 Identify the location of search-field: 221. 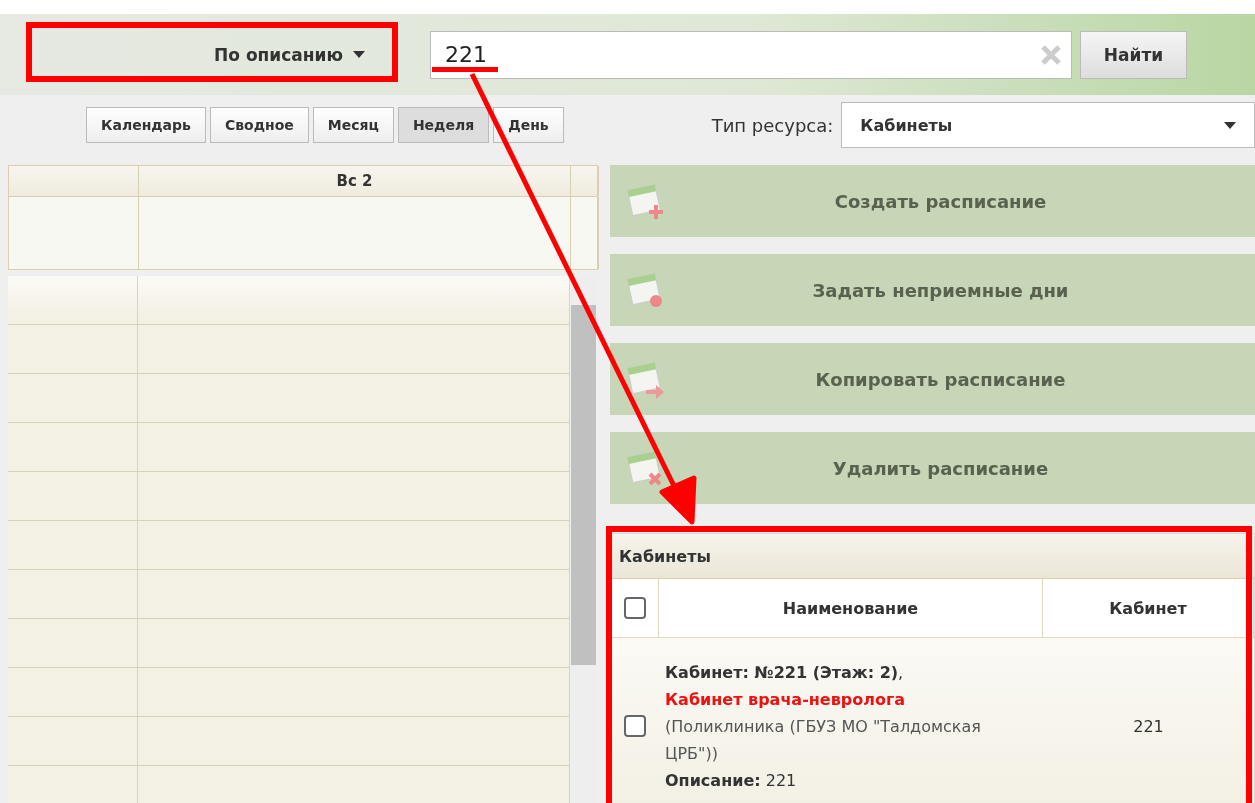
(751, 54).